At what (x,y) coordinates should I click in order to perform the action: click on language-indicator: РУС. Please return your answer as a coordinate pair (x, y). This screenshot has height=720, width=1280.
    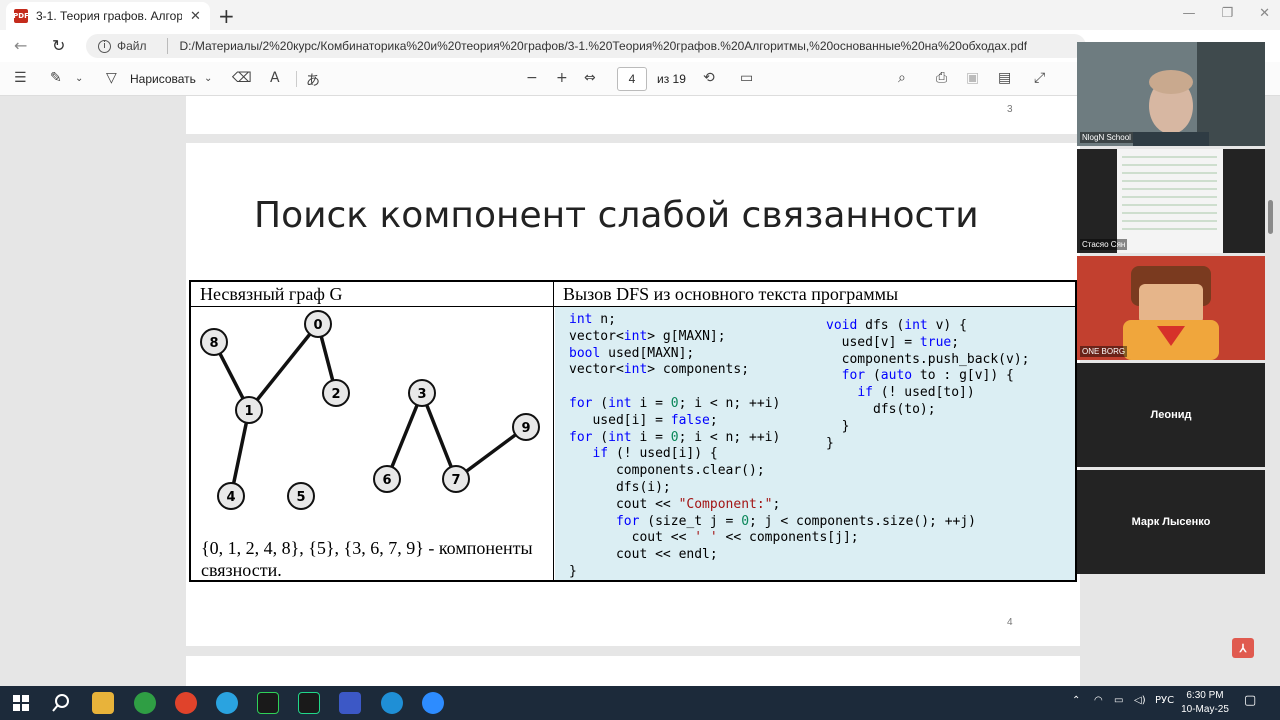
    Looking at the image, I should click on (1164, 700).